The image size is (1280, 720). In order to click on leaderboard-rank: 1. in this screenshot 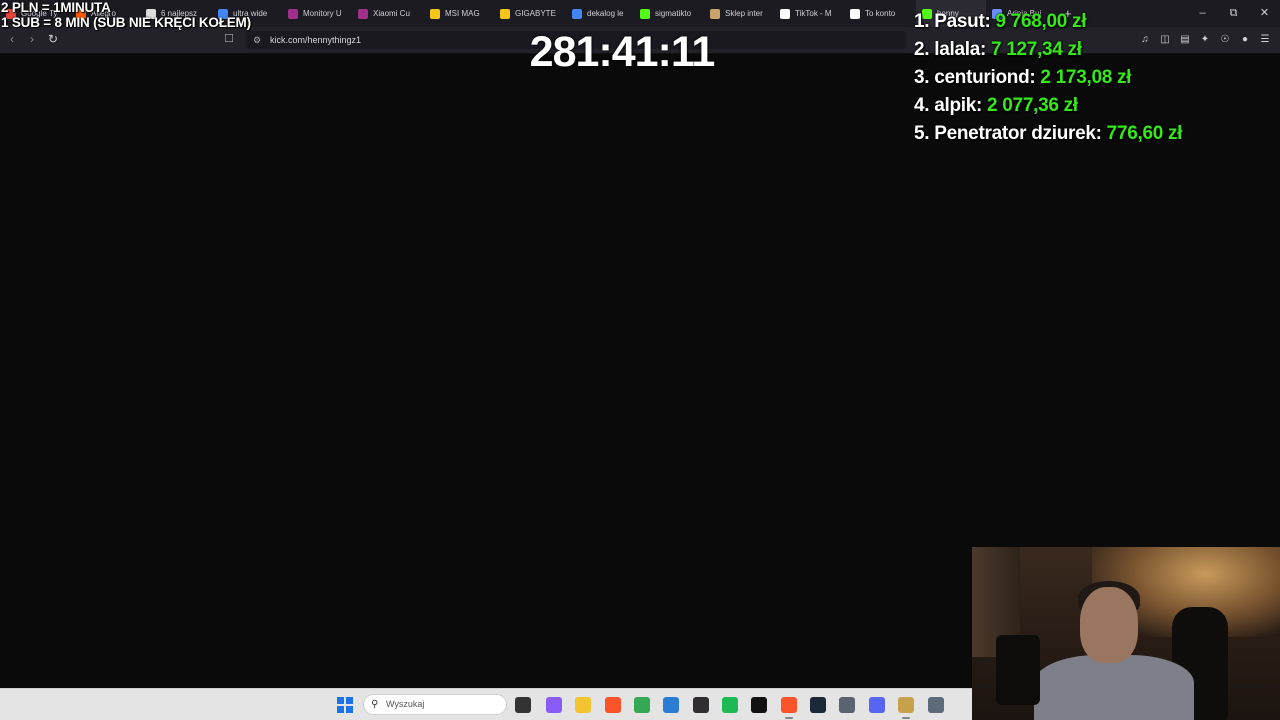, I will do `click(922, 21)`.